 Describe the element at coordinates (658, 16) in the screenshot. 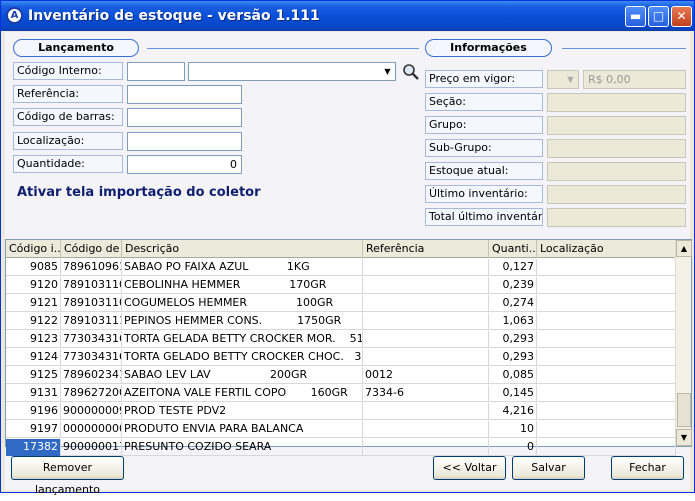

I see `maximize-button: □` at that location.